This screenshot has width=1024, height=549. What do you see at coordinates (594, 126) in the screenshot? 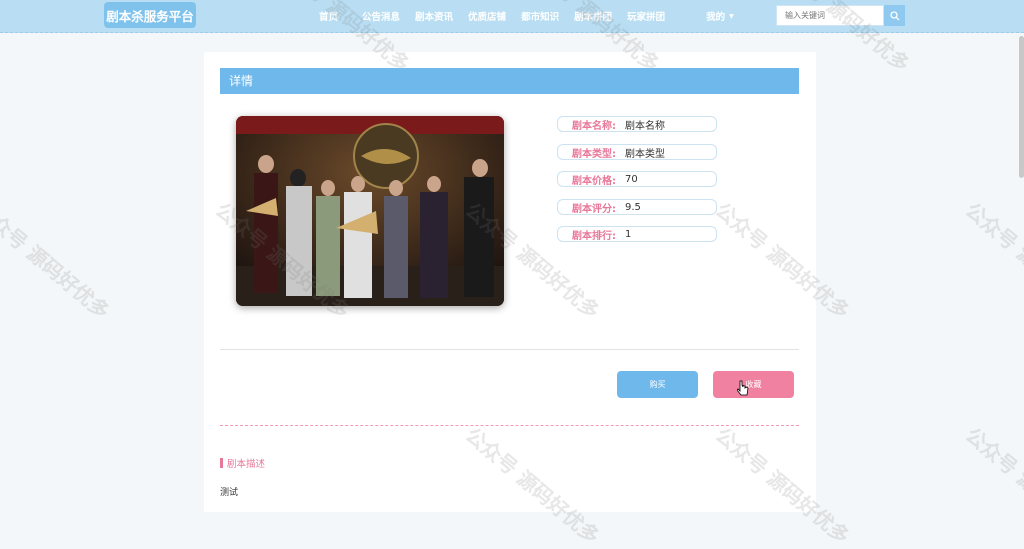
I see `field-label: 剧本名称:` at bounding box center [594, 126].